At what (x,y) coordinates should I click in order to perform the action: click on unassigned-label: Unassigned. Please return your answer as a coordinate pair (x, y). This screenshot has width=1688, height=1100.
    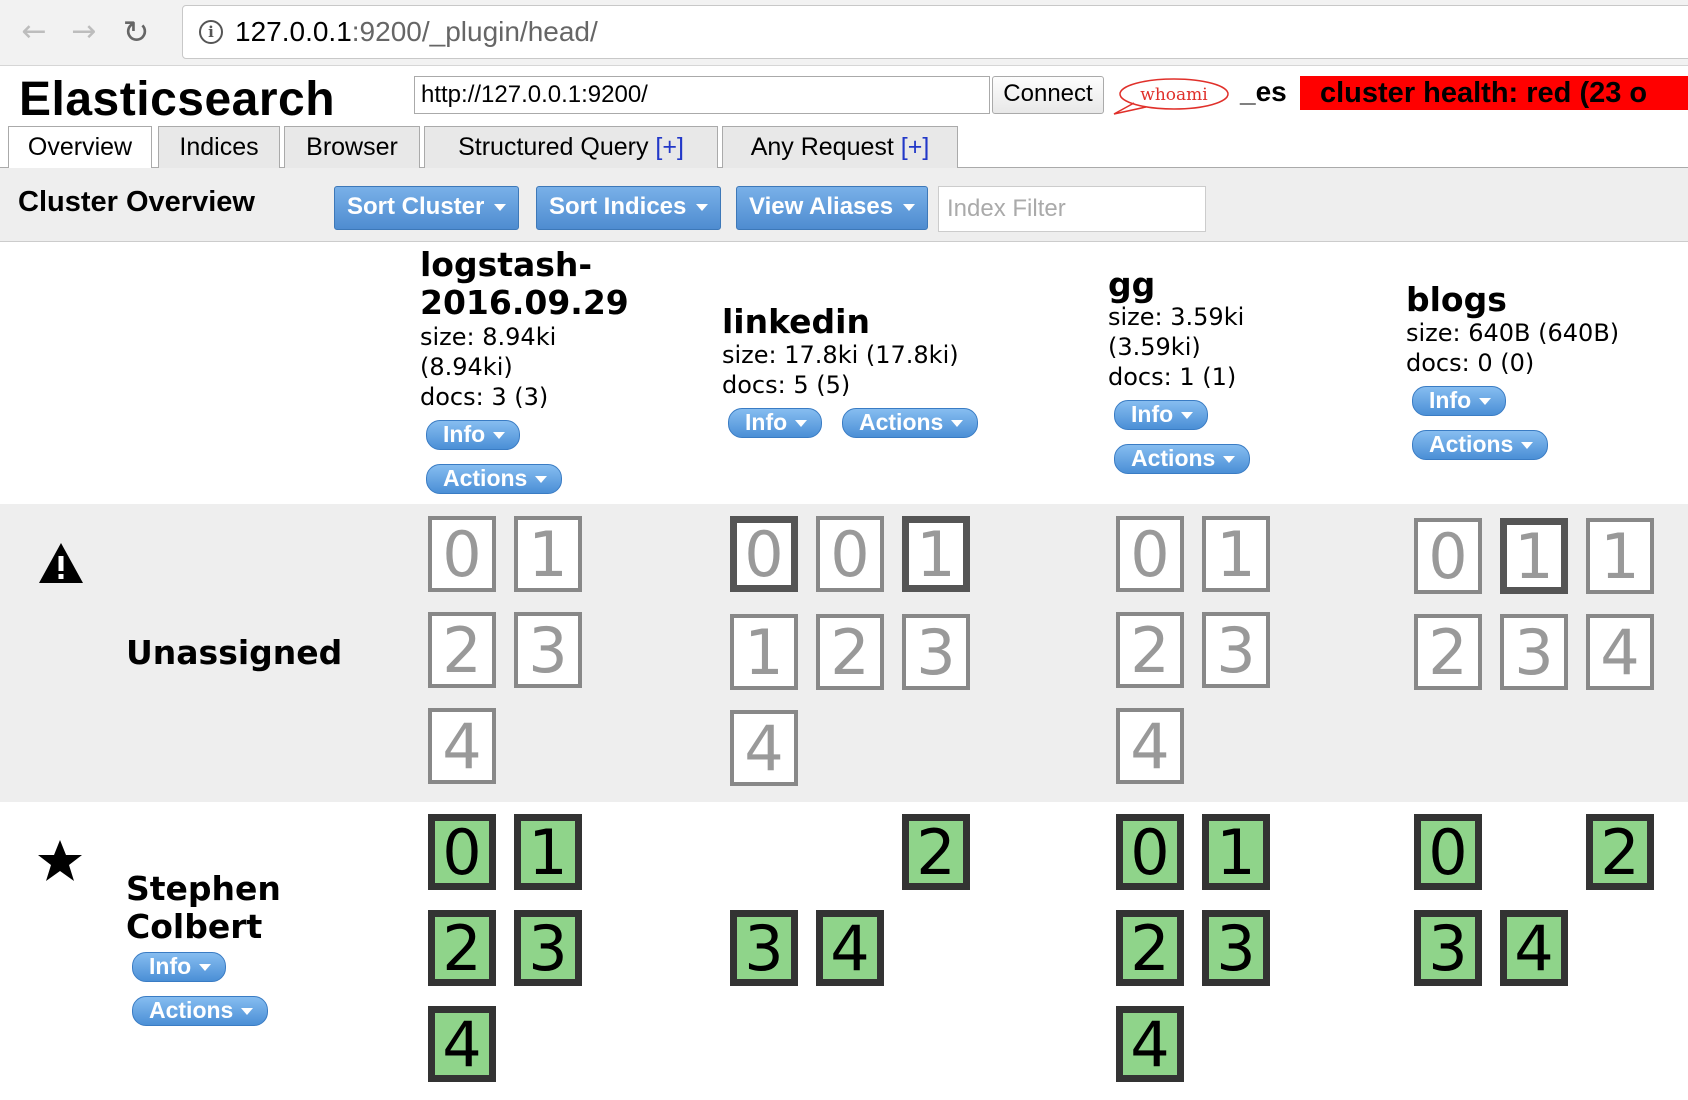
    Looking at the image, I should click on (234, 652).